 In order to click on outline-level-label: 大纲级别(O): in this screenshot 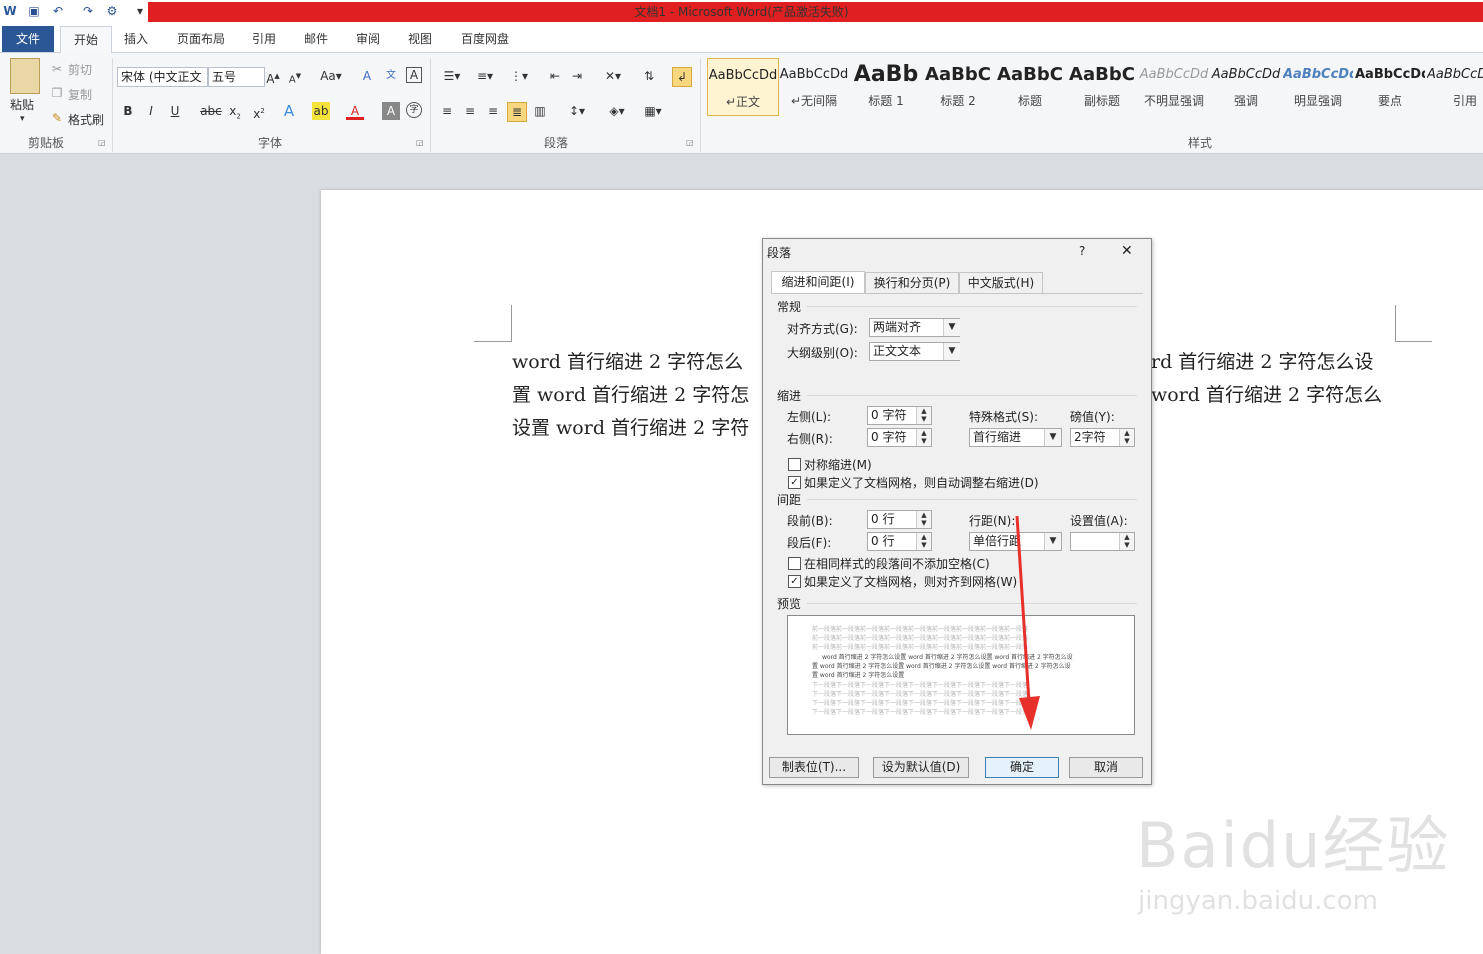, I will do `click(822, 353)`.